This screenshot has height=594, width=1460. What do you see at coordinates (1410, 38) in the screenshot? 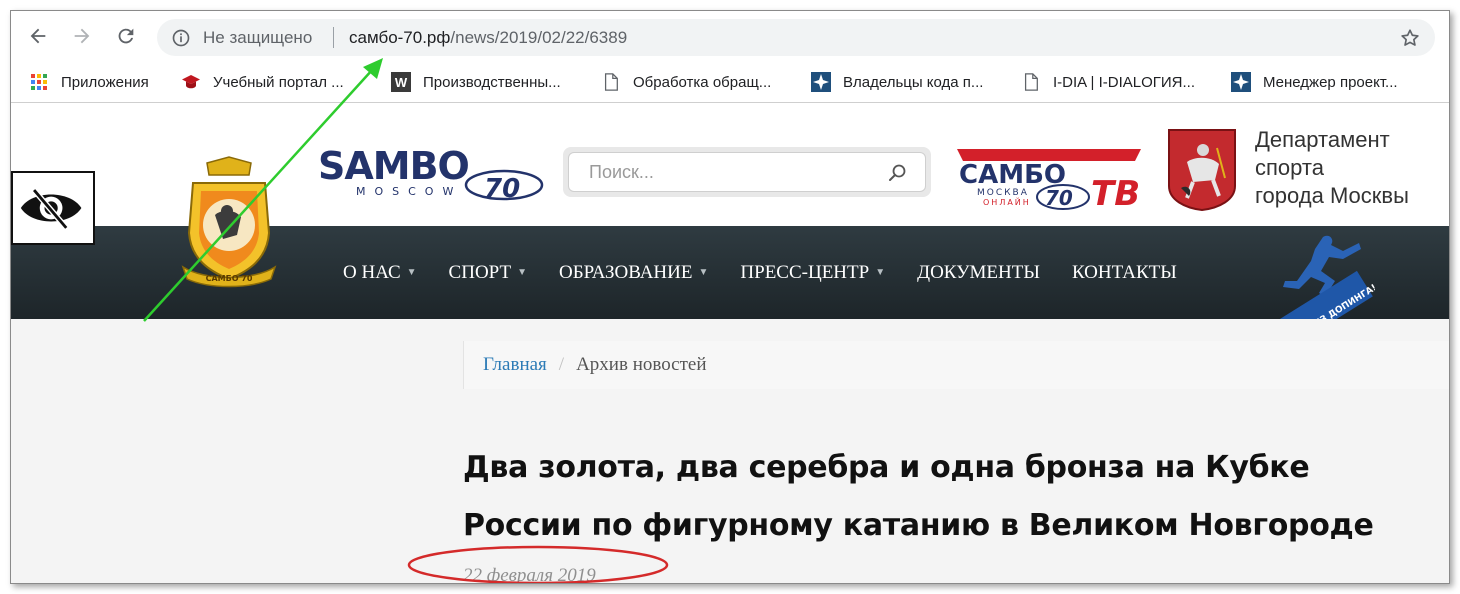
I see `bookmark-star-icon` at bounding box center [1410, 38].